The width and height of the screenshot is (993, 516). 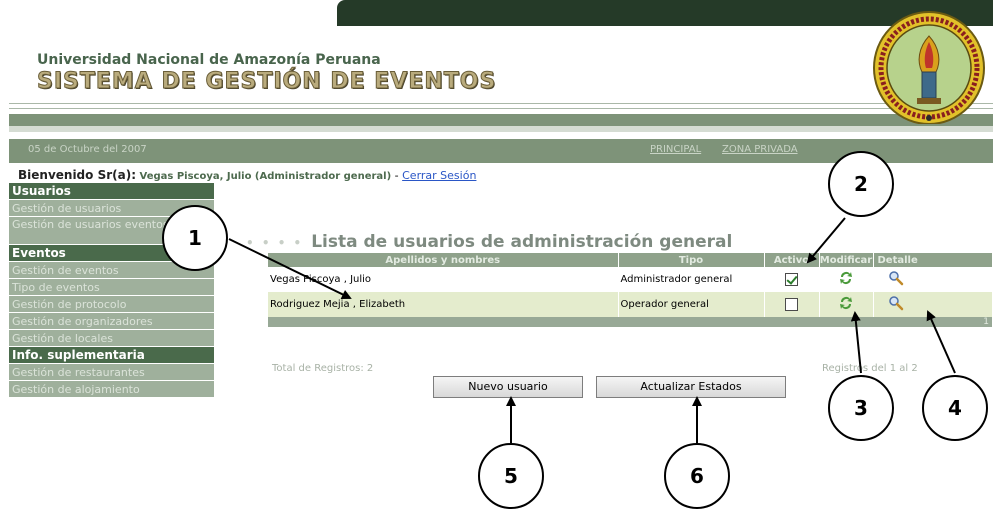 What do you see at coordinates (792, 260) in the screenshot?
I see `col-header-activo: Activo` at bounding box center [792, 260].